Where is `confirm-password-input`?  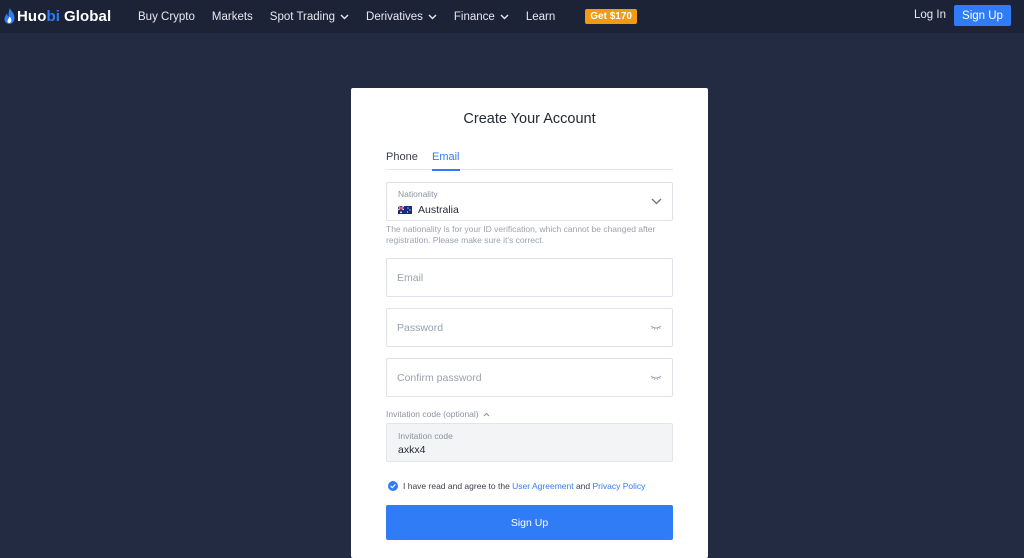
confirm-password-input is located at coordinates (529, 377).